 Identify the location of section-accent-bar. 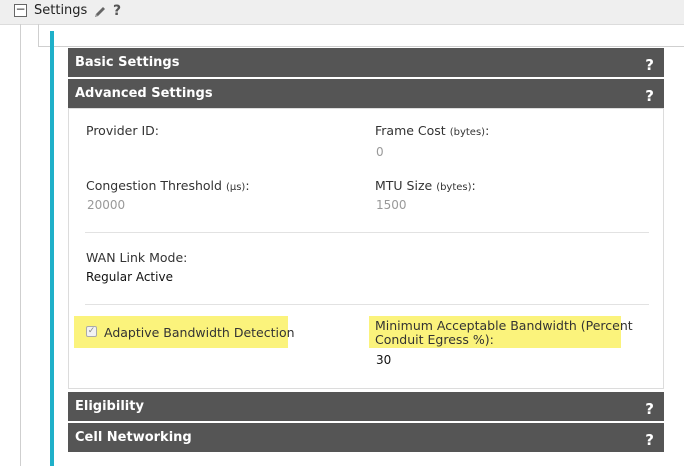
(52, 248).